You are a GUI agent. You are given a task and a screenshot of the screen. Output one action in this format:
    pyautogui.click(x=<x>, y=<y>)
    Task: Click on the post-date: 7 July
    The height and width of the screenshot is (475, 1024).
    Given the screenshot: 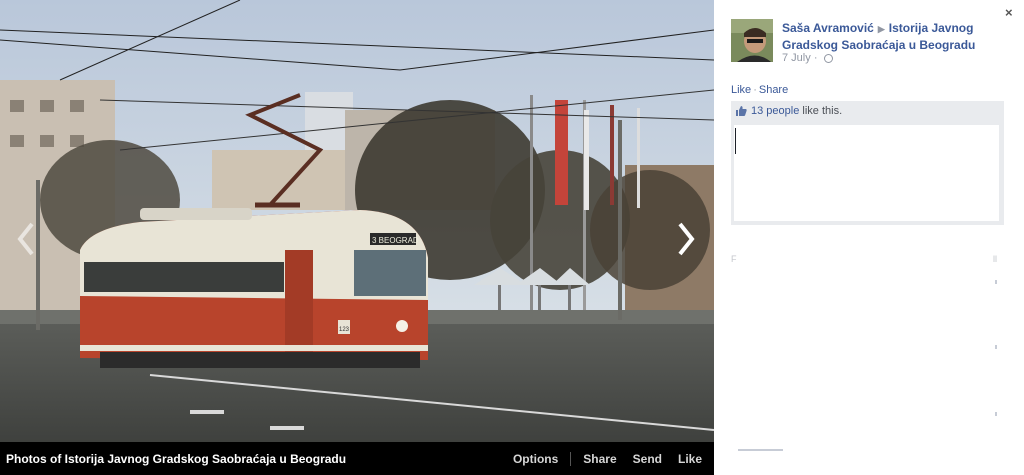 What is the action you would take?
    pyautogui.click(x=796, y=58)
    